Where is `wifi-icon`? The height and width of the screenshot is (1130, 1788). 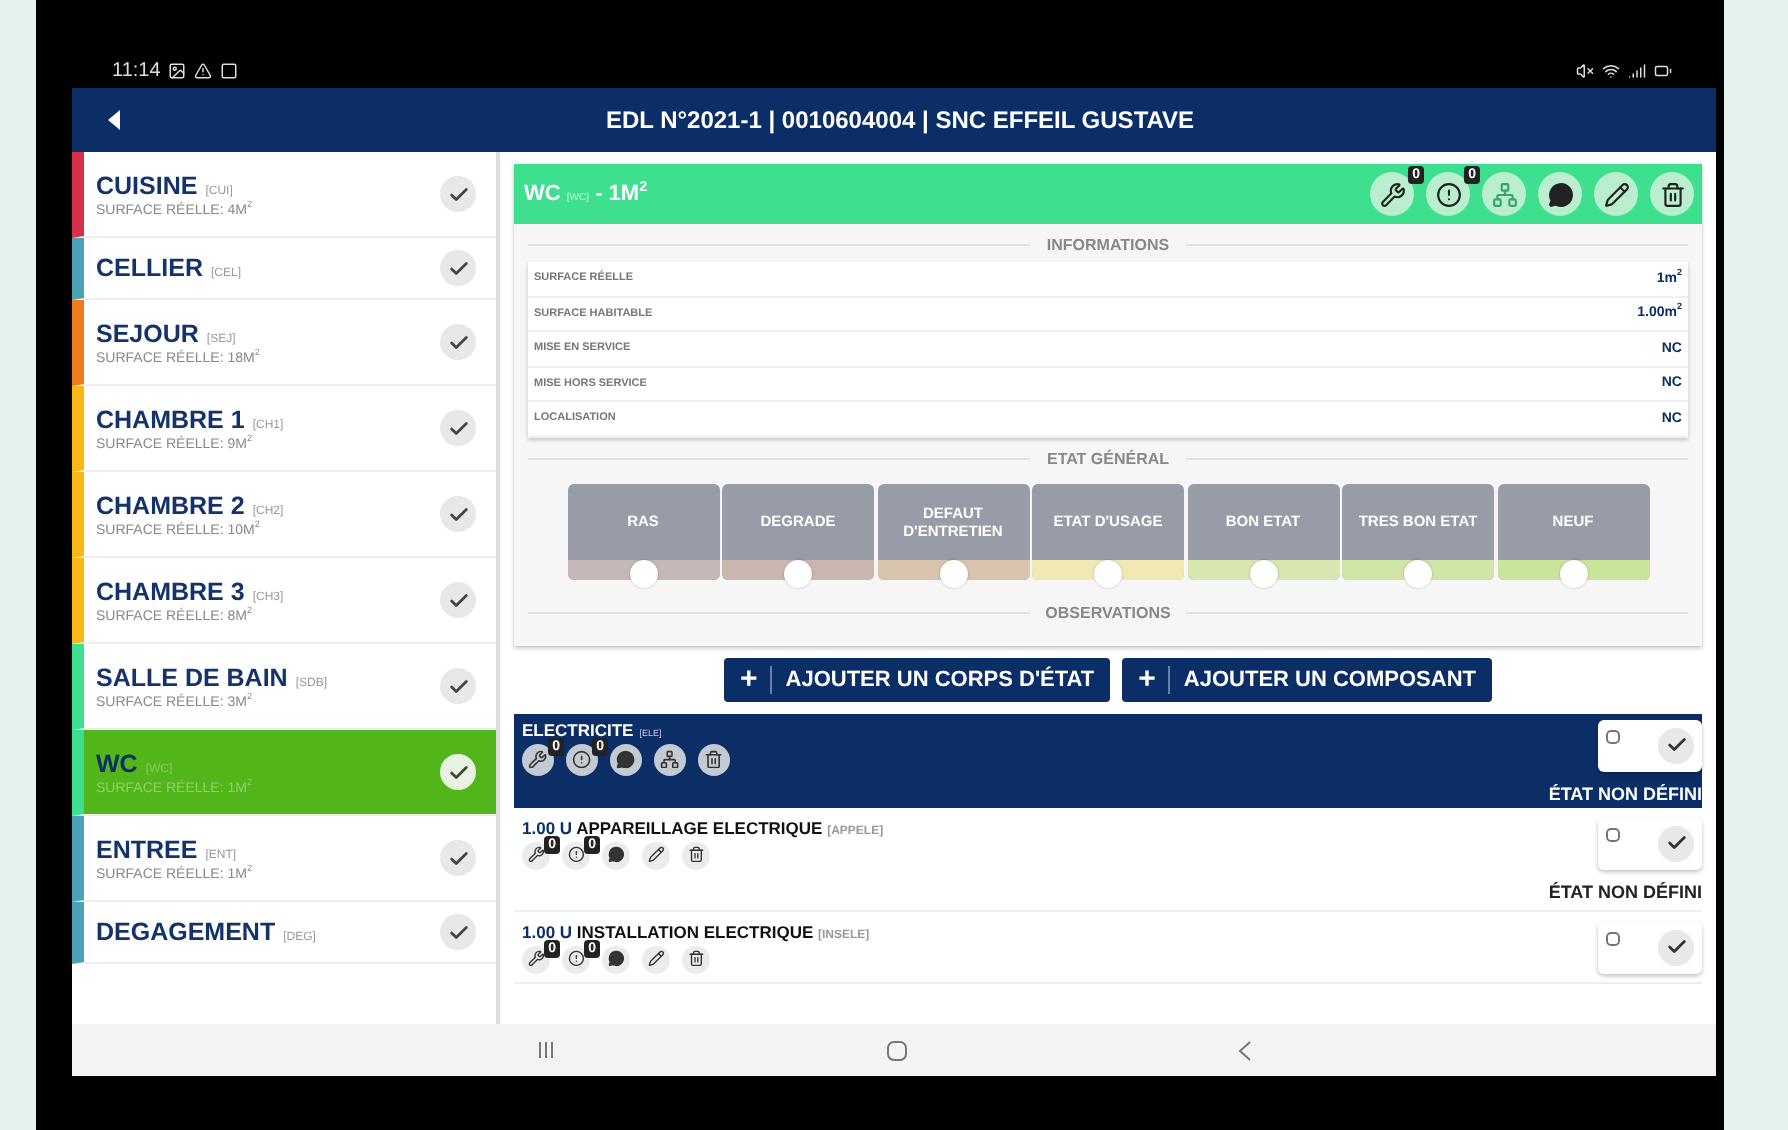
wifi-icon is located at coordinates (1611, 70).